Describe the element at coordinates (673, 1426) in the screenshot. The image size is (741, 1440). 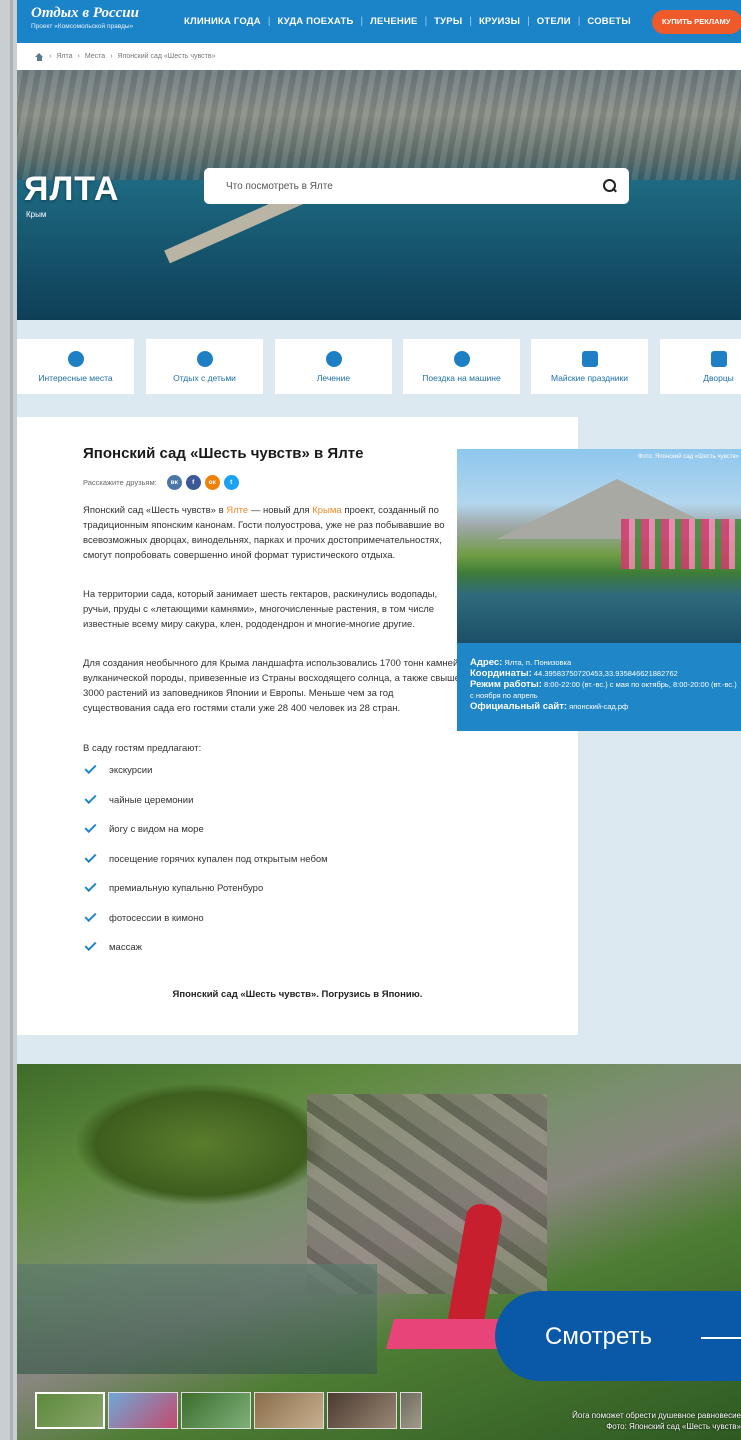
I see `gallery-credit: Фото: Японский сад «Шесть чувств»` at that location.